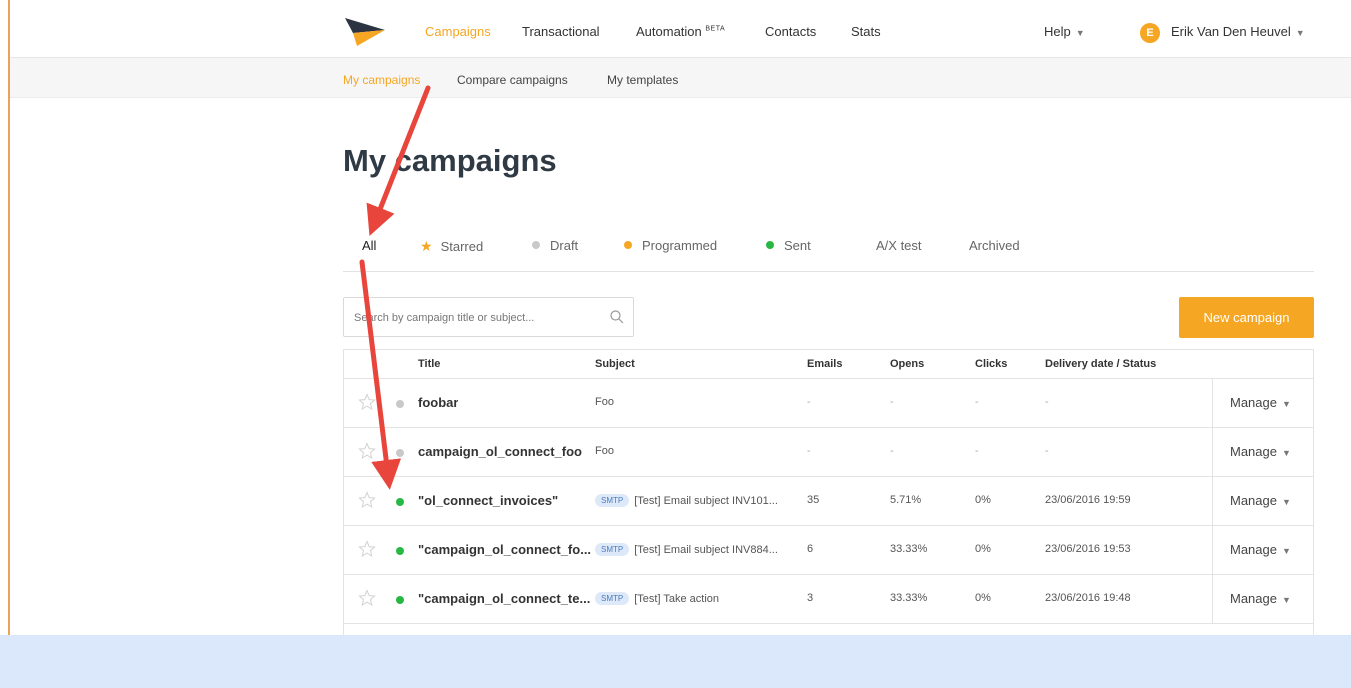 This screenshot has height=688, width=1351. I want to click on campaign-title: foobar, so click(438, 402).